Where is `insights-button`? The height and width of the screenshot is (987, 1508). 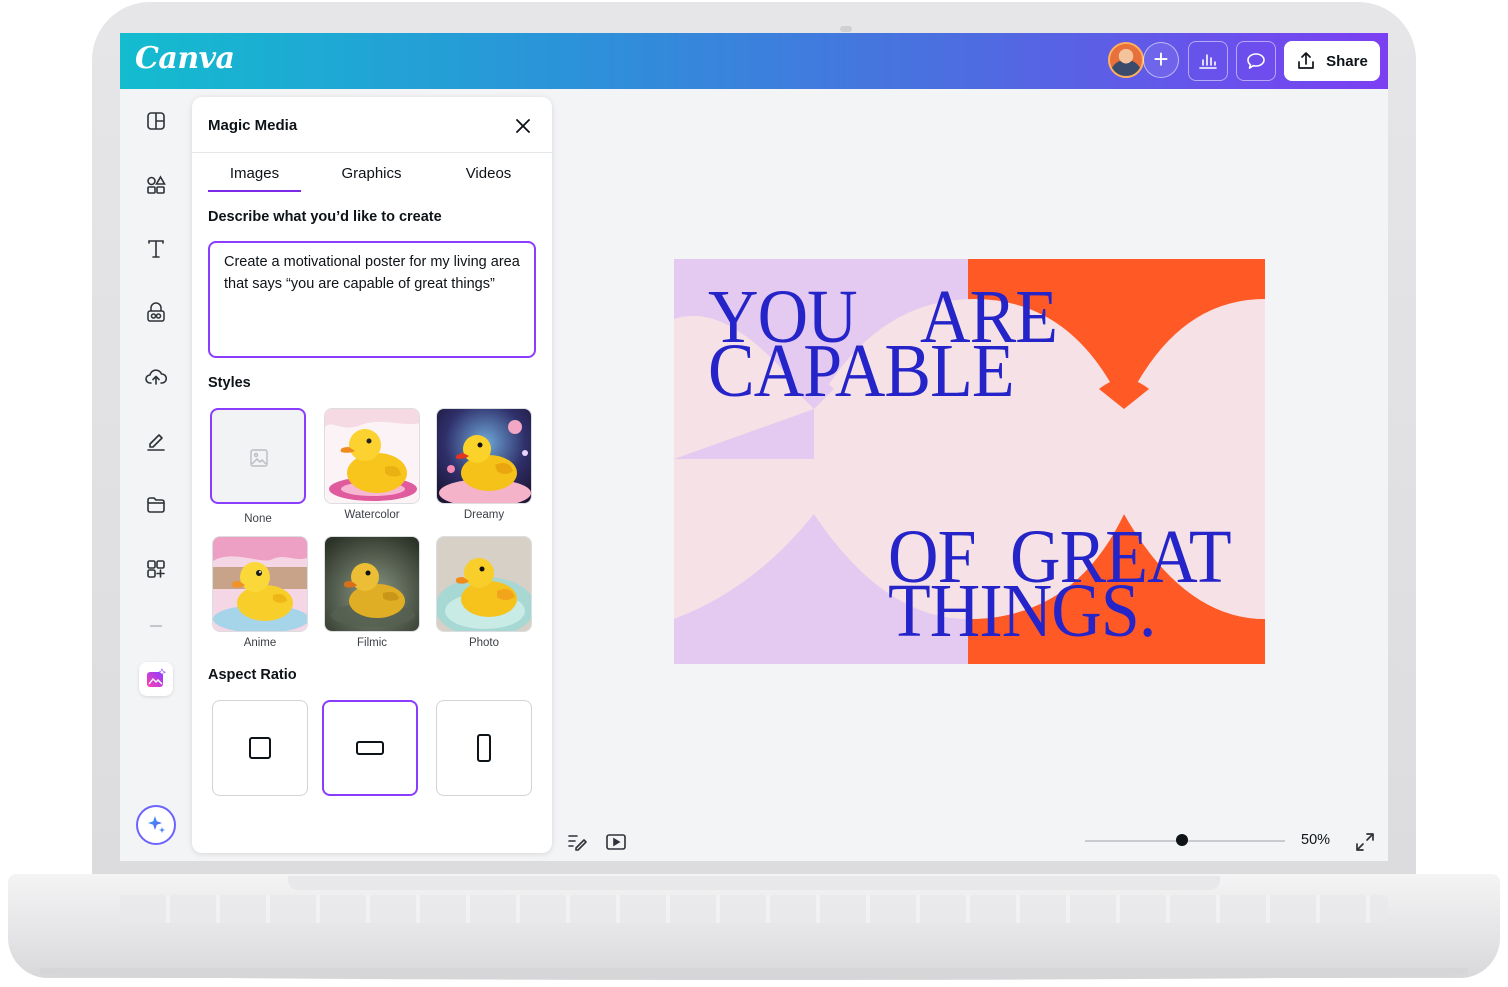
insights-button is located at coordinates (1208, 61).